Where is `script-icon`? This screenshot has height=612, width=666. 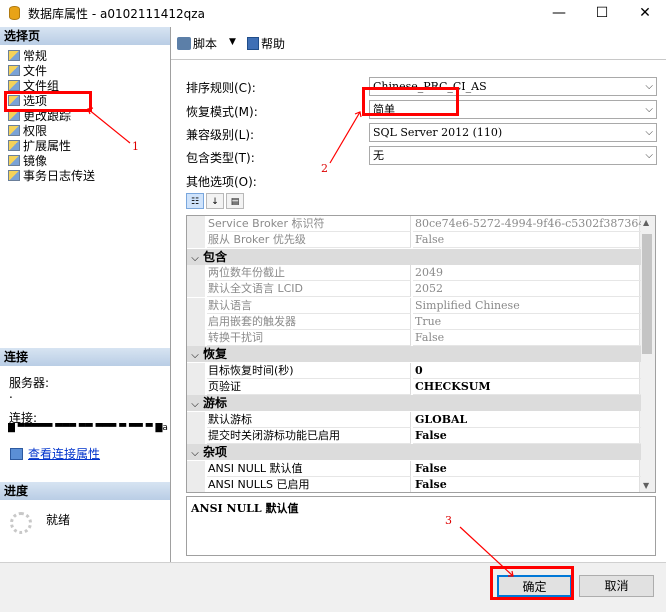 script-icon is located at coordinates (184, 43).